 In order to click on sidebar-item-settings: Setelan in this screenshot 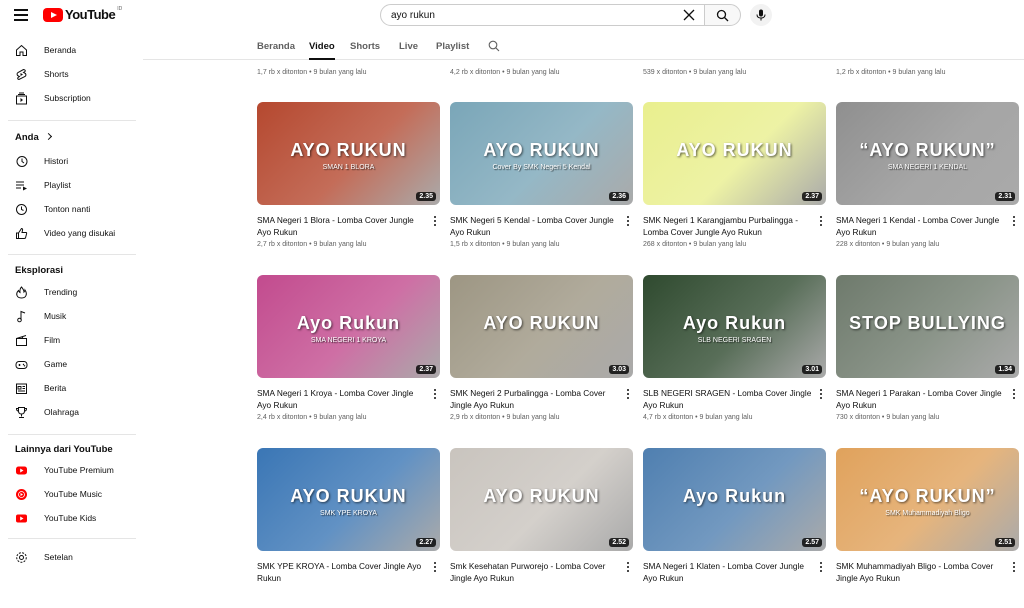, I will do `click(70, 557)`.